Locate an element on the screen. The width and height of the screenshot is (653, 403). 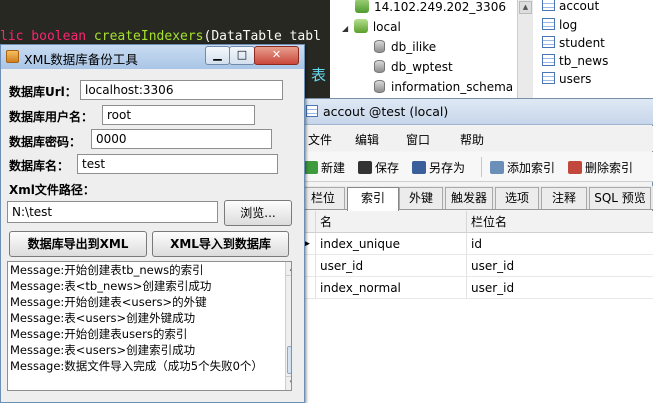
table-item: student is located at coordinates (573, 43).